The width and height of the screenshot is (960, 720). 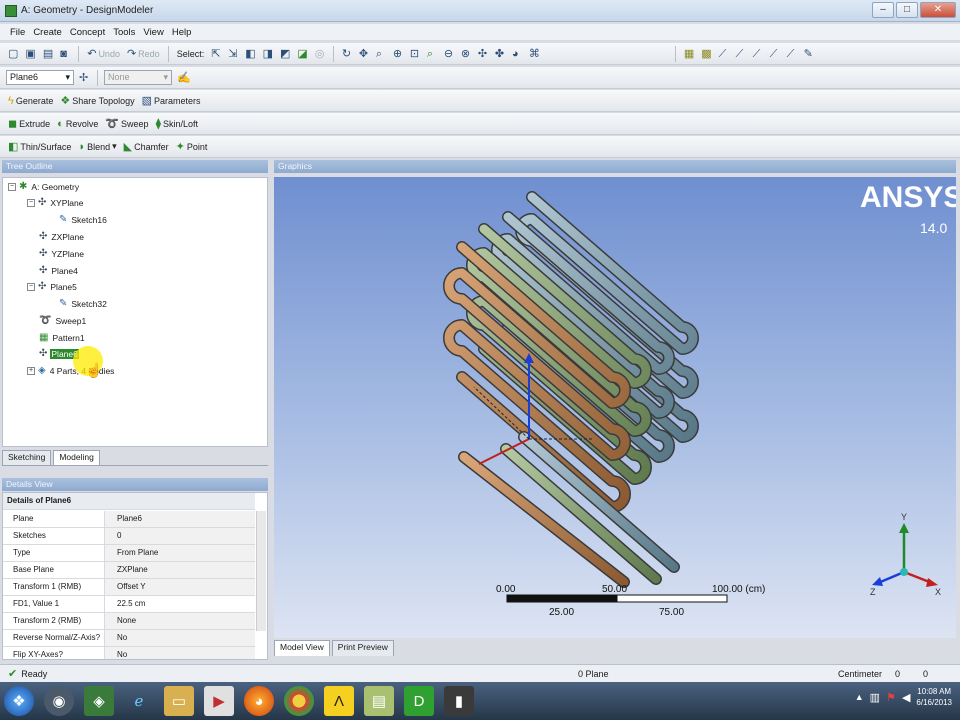 What do you see at coordinates (809, 54) in the screenshot?
I see `pin-tool-button: ✎` at bounding box center [809, 54].